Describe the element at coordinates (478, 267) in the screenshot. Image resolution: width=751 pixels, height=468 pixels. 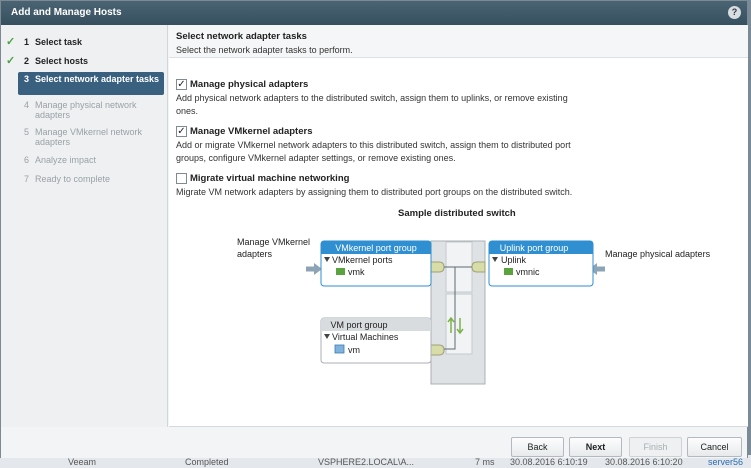
I see `uplink-port-connector` at that location.